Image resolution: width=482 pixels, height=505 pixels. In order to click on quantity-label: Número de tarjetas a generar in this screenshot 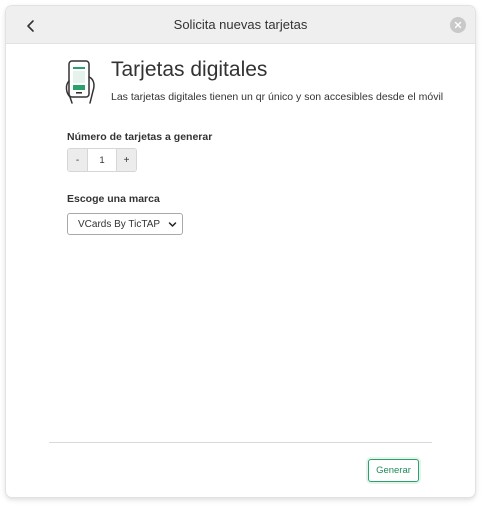, I will do `click(140, 137)`.